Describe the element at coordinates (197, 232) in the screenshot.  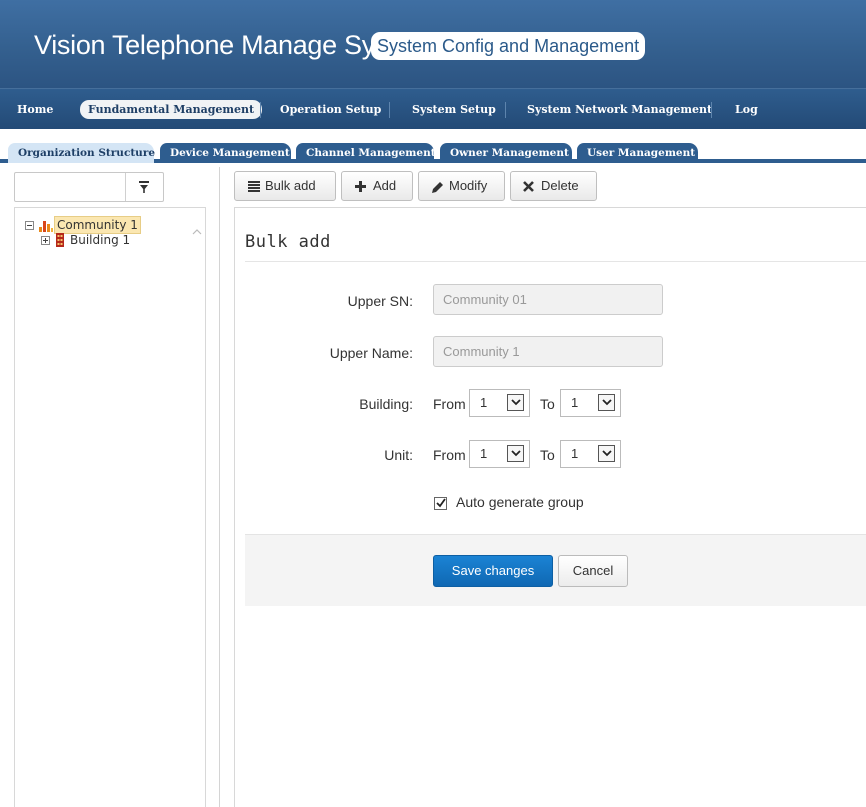
I see `scroll-up-icon` at that location.